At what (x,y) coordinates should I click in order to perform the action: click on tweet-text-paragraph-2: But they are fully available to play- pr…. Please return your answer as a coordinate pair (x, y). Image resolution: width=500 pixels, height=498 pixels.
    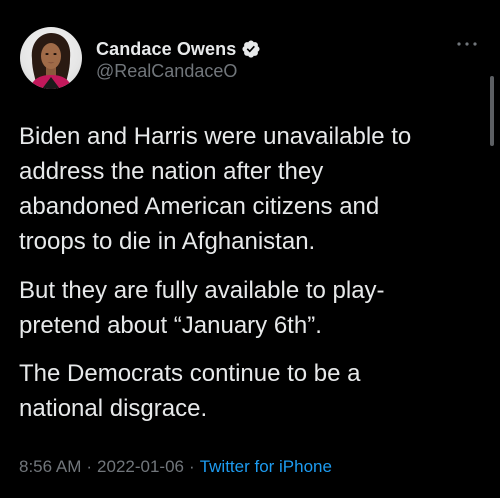
    Looking at the image, I should click on (202, 308).